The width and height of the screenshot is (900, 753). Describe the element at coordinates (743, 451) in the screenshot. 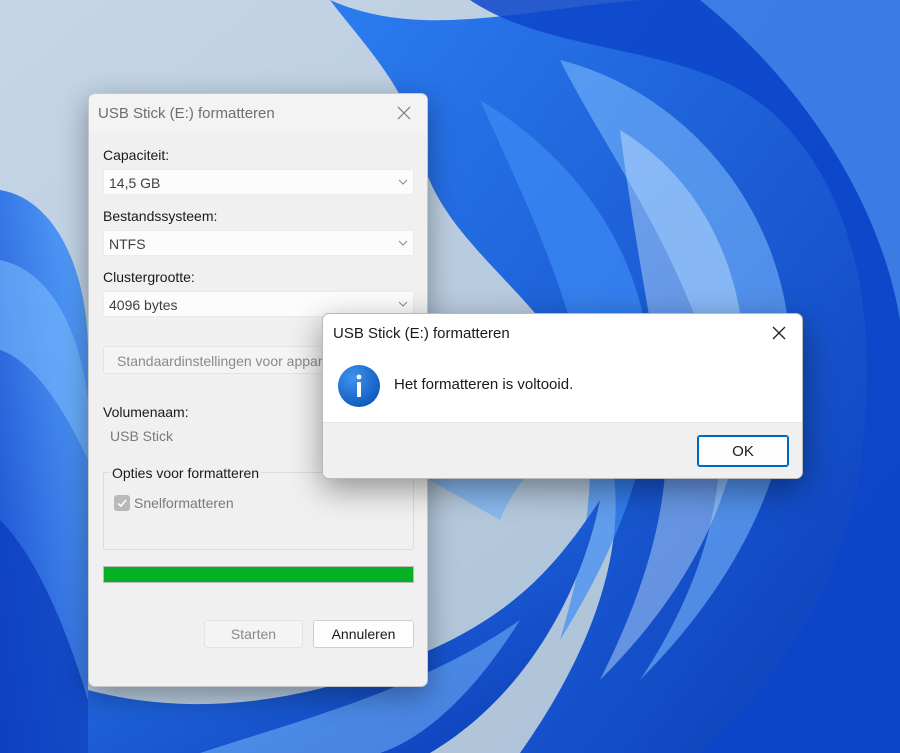

I see `ok-button: OK` at that location.